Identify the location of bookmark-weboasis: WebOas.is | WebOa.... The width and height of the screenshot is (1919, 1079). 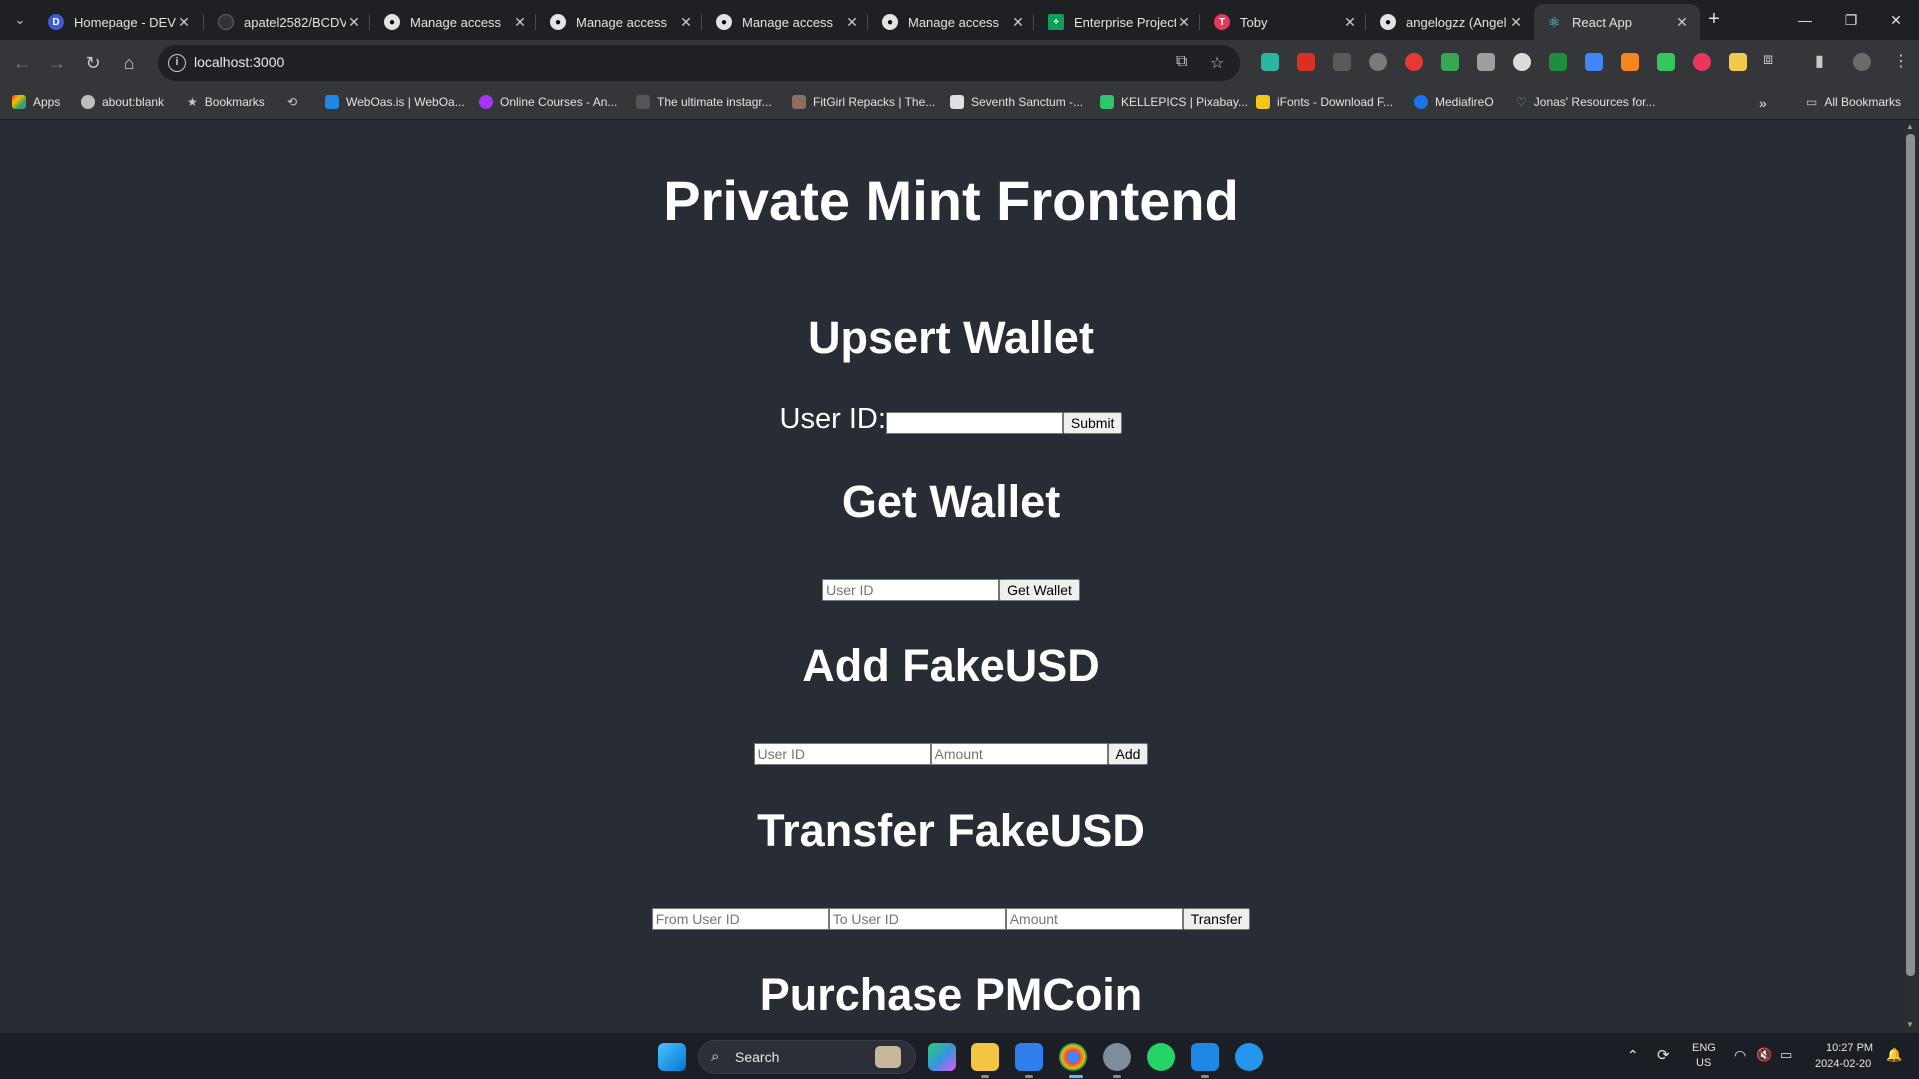
(395, 102).